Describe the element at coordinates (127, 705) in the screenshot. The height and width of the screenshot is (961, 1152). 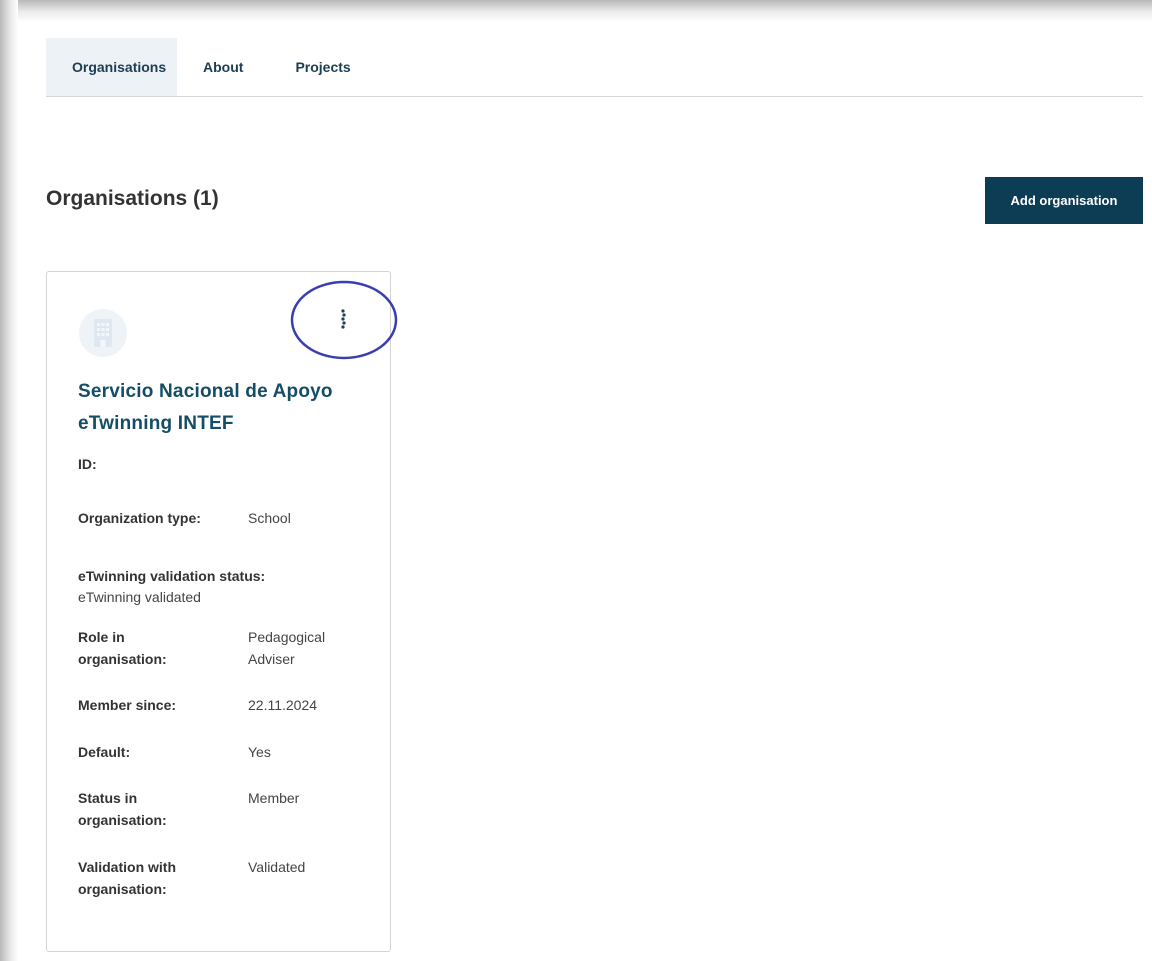
I see `member-since-label: Member since:` at that location.